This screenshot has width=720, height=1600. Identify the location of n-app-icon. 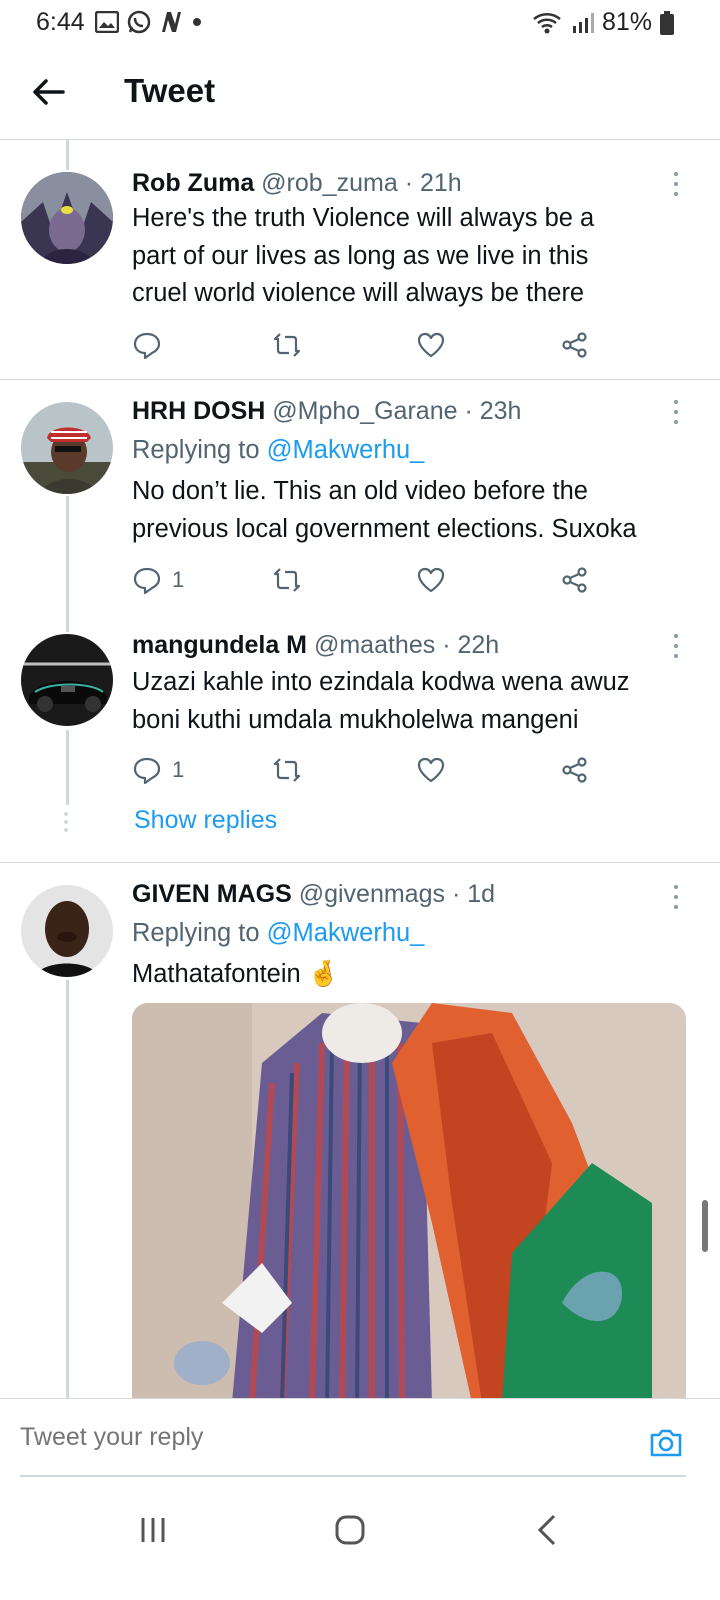
(171, 22).